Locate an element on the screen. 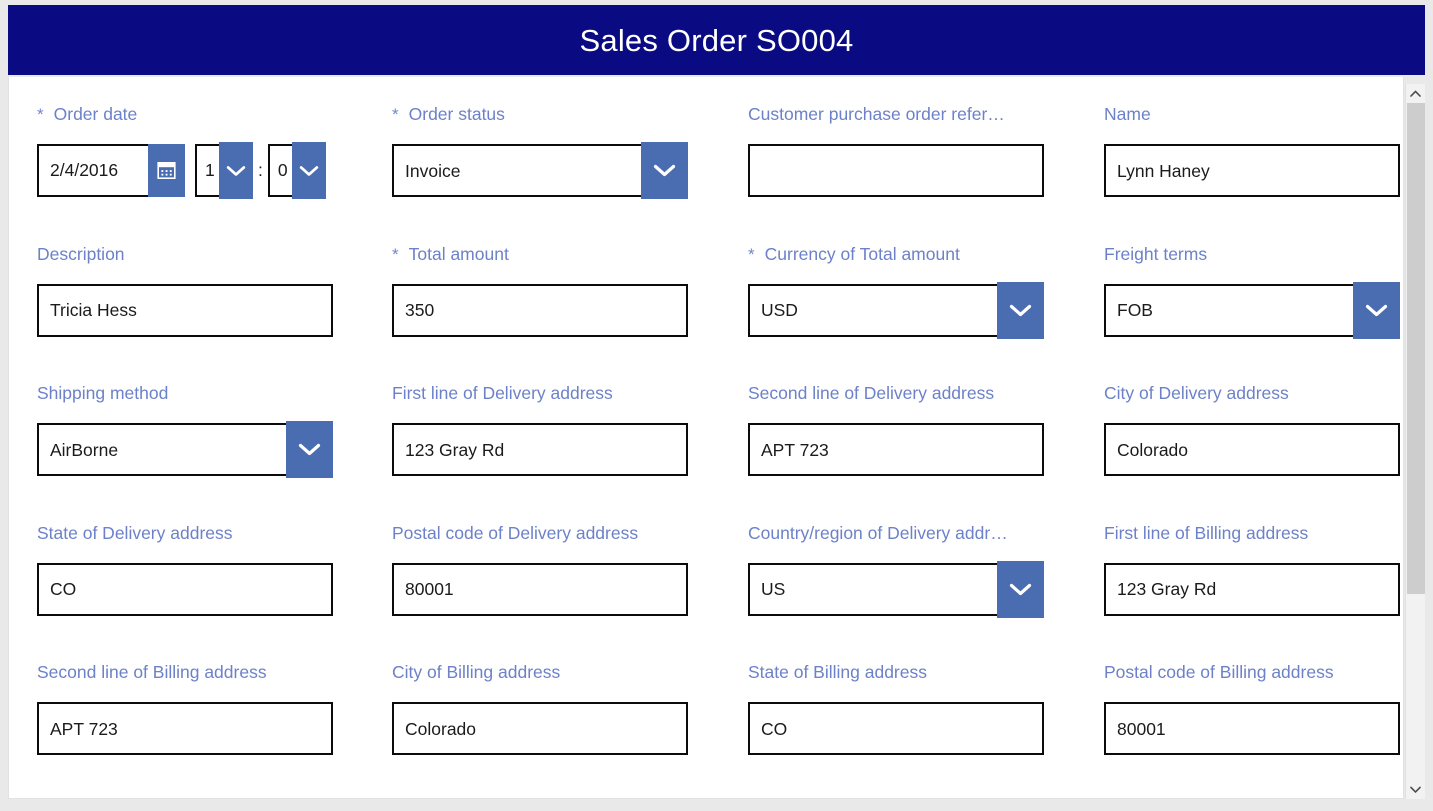  select-toggle-shipping-method is located at coordinates (309, 449).